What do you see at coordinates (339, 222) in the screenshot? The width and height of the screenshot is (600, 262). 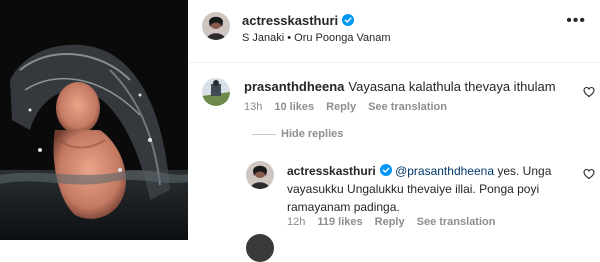 I see `reply-likes: 119 likes` at bounding box center [339, 222].